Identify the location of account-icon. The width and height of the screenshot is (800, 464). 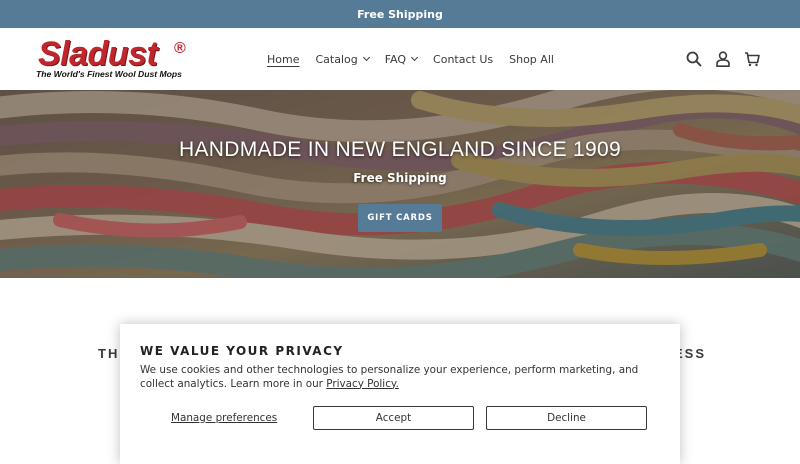
(723, 59).